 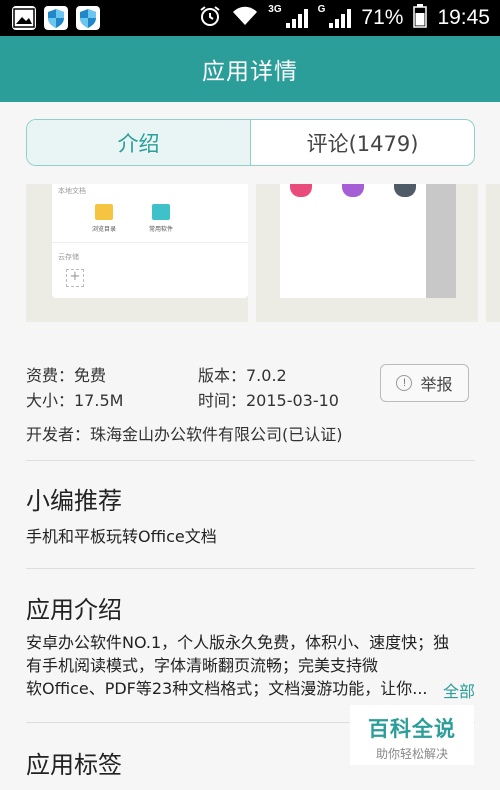 I want to click on watermark: 百科全说 助你轻松解决, so click(x=412, y=735).